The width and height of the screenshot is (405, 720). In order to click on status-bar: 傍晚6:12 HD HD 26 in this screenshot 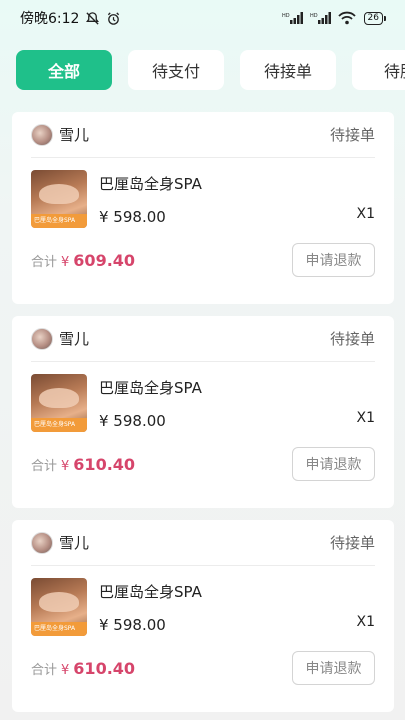, I will do `click(202, 18)`.